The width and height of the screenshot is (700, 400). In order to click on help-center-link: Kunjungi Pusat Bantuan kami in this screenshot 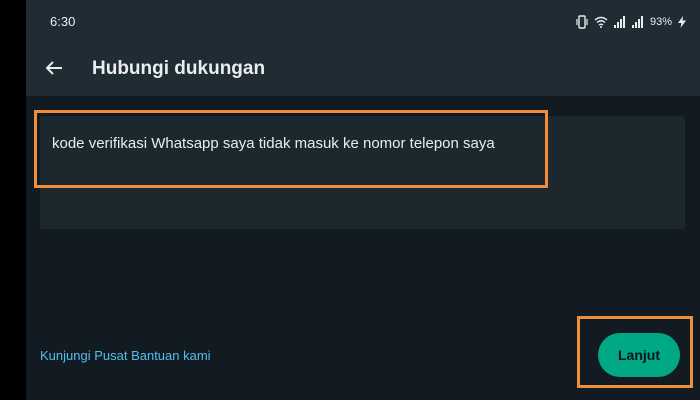, I will do `click(125, 355)`.